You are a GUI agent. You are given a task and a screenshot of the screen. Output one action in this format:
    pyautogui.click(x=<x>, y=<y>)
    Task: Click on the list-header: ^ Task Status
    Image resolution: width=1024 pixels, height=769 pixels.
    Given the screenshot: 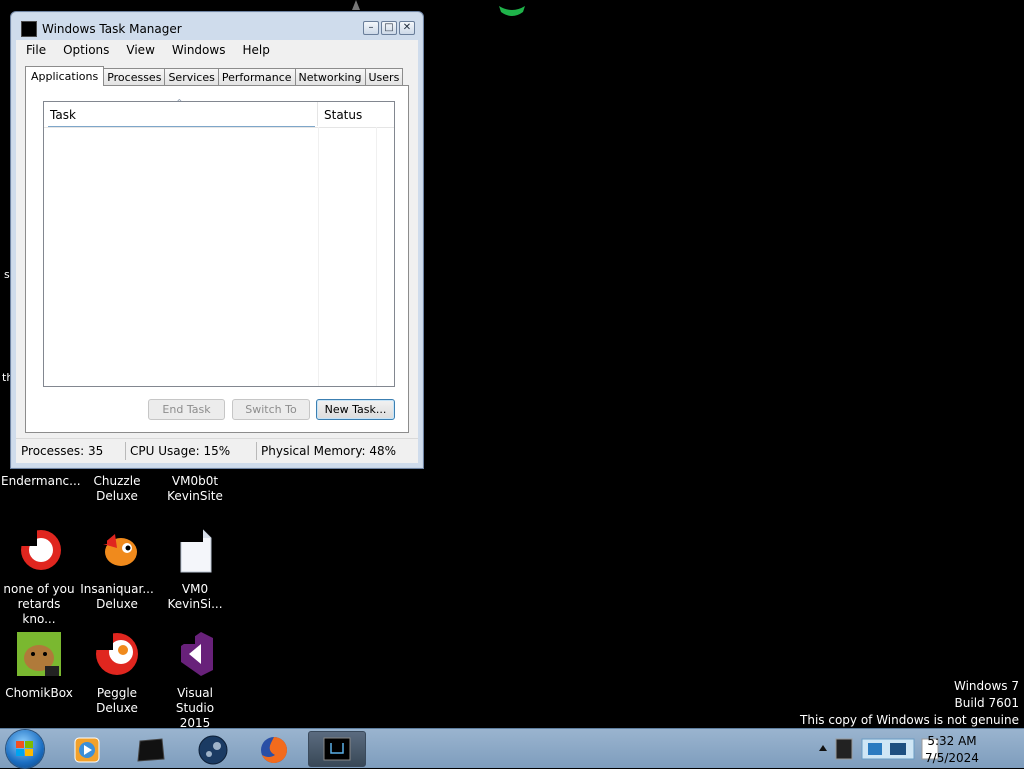 What is the action you would take?
    pyautogui.click(x=219, y=113)
    